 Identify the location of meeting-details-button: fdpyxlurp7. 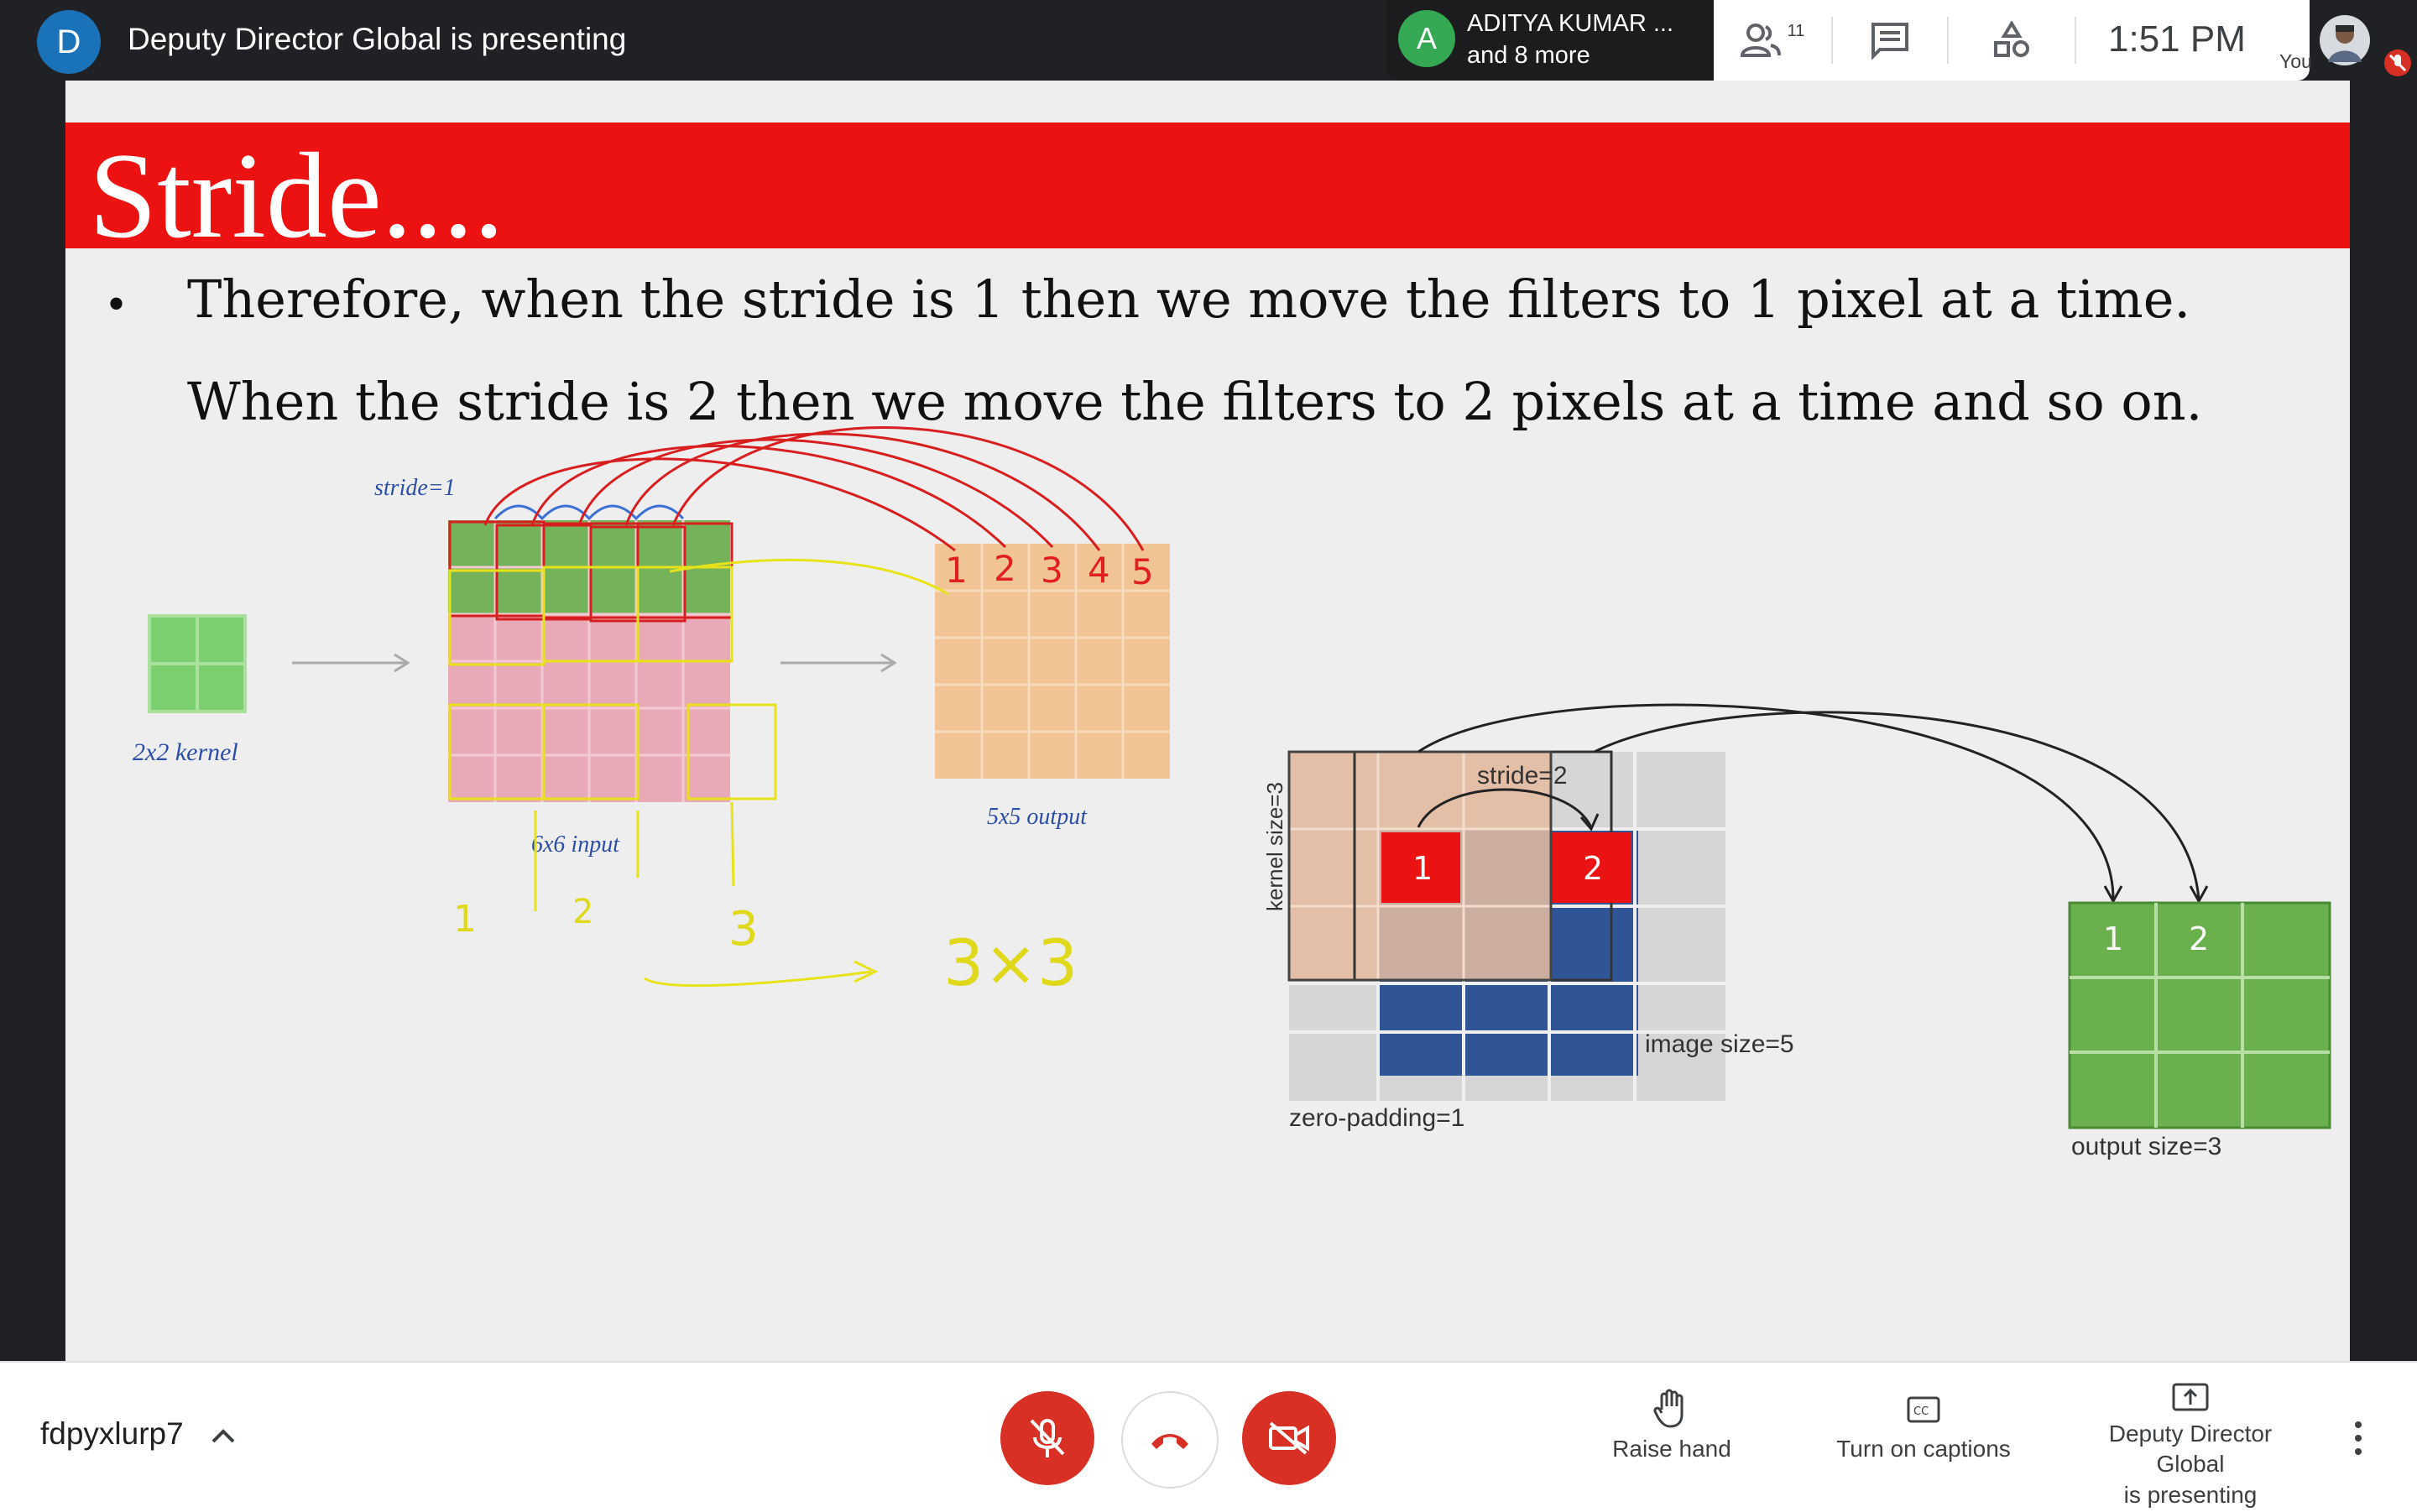
(138, 1434).